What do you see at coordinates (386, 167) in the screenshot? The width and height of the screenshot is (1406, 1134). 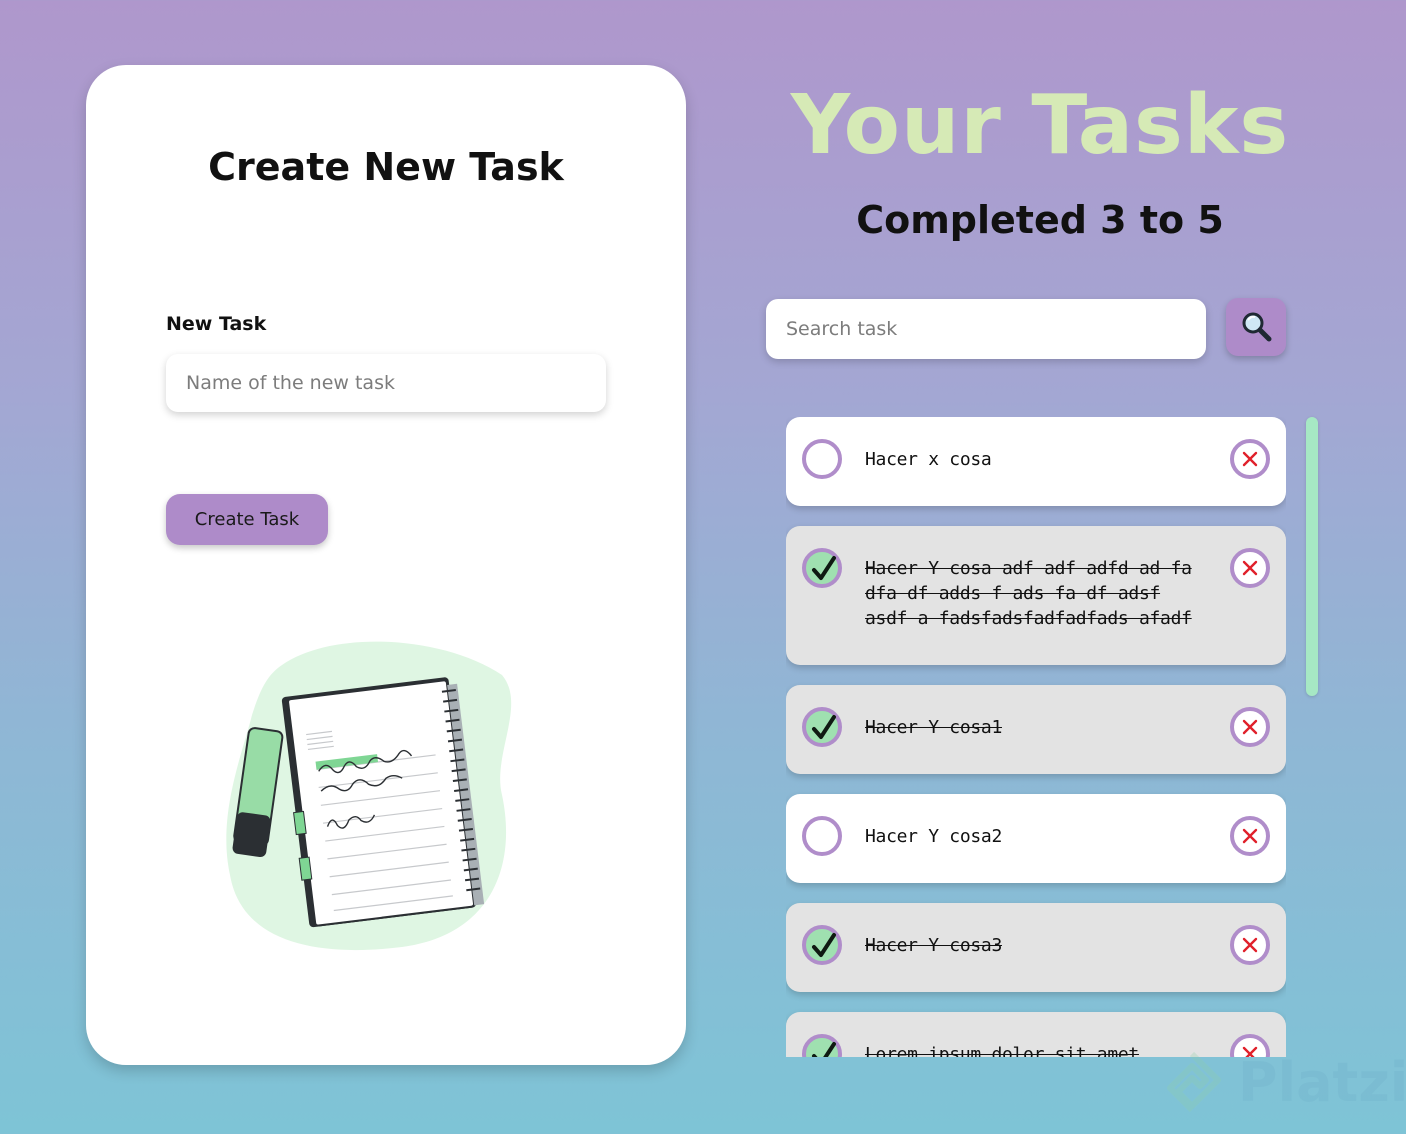 I see `create-panel-title: Create New Task` at bounding box center [386, 167].